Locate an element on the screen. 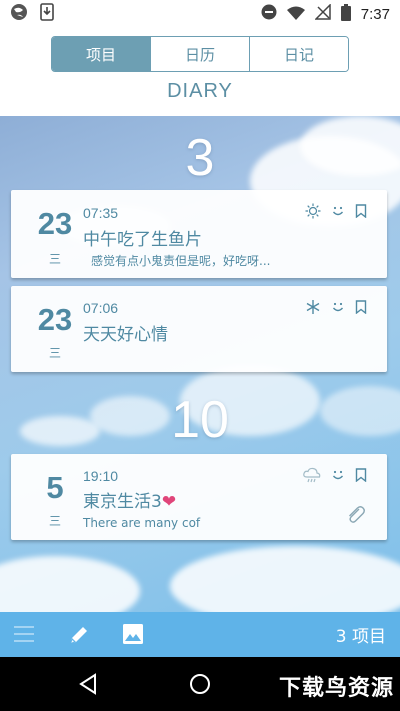 The width and height of the screenshot is (400, 711). wifi-icon is located at coordinates (295, 14).